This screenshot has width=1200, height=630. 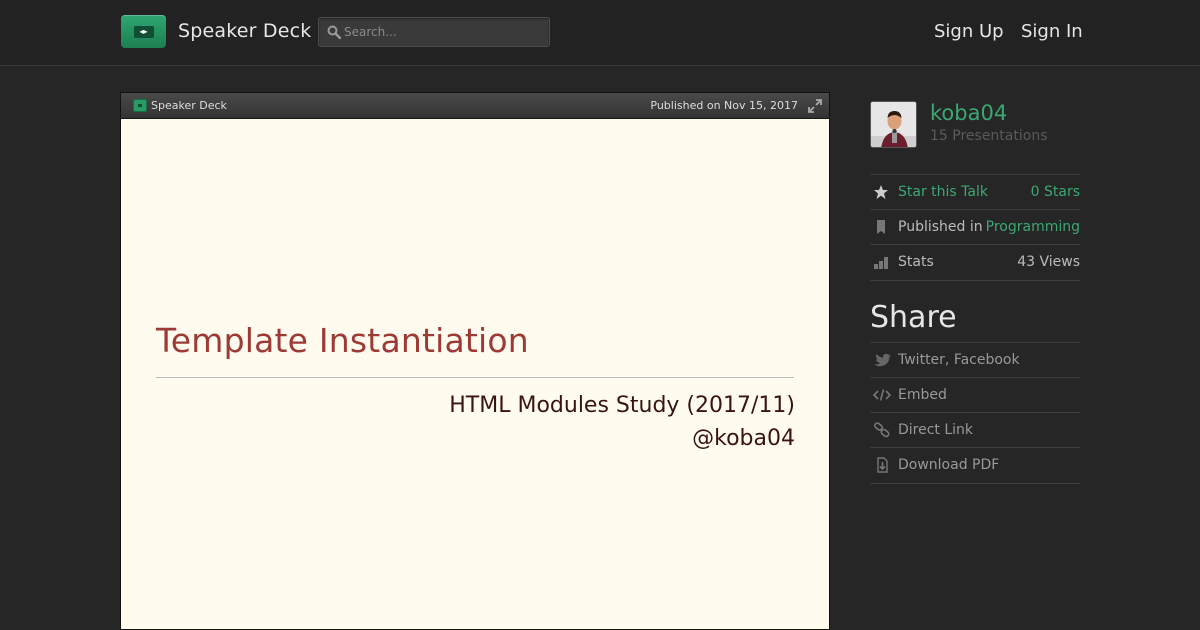 I want to click on sign-in-link: Sign In, so click(x=1052, y=31).